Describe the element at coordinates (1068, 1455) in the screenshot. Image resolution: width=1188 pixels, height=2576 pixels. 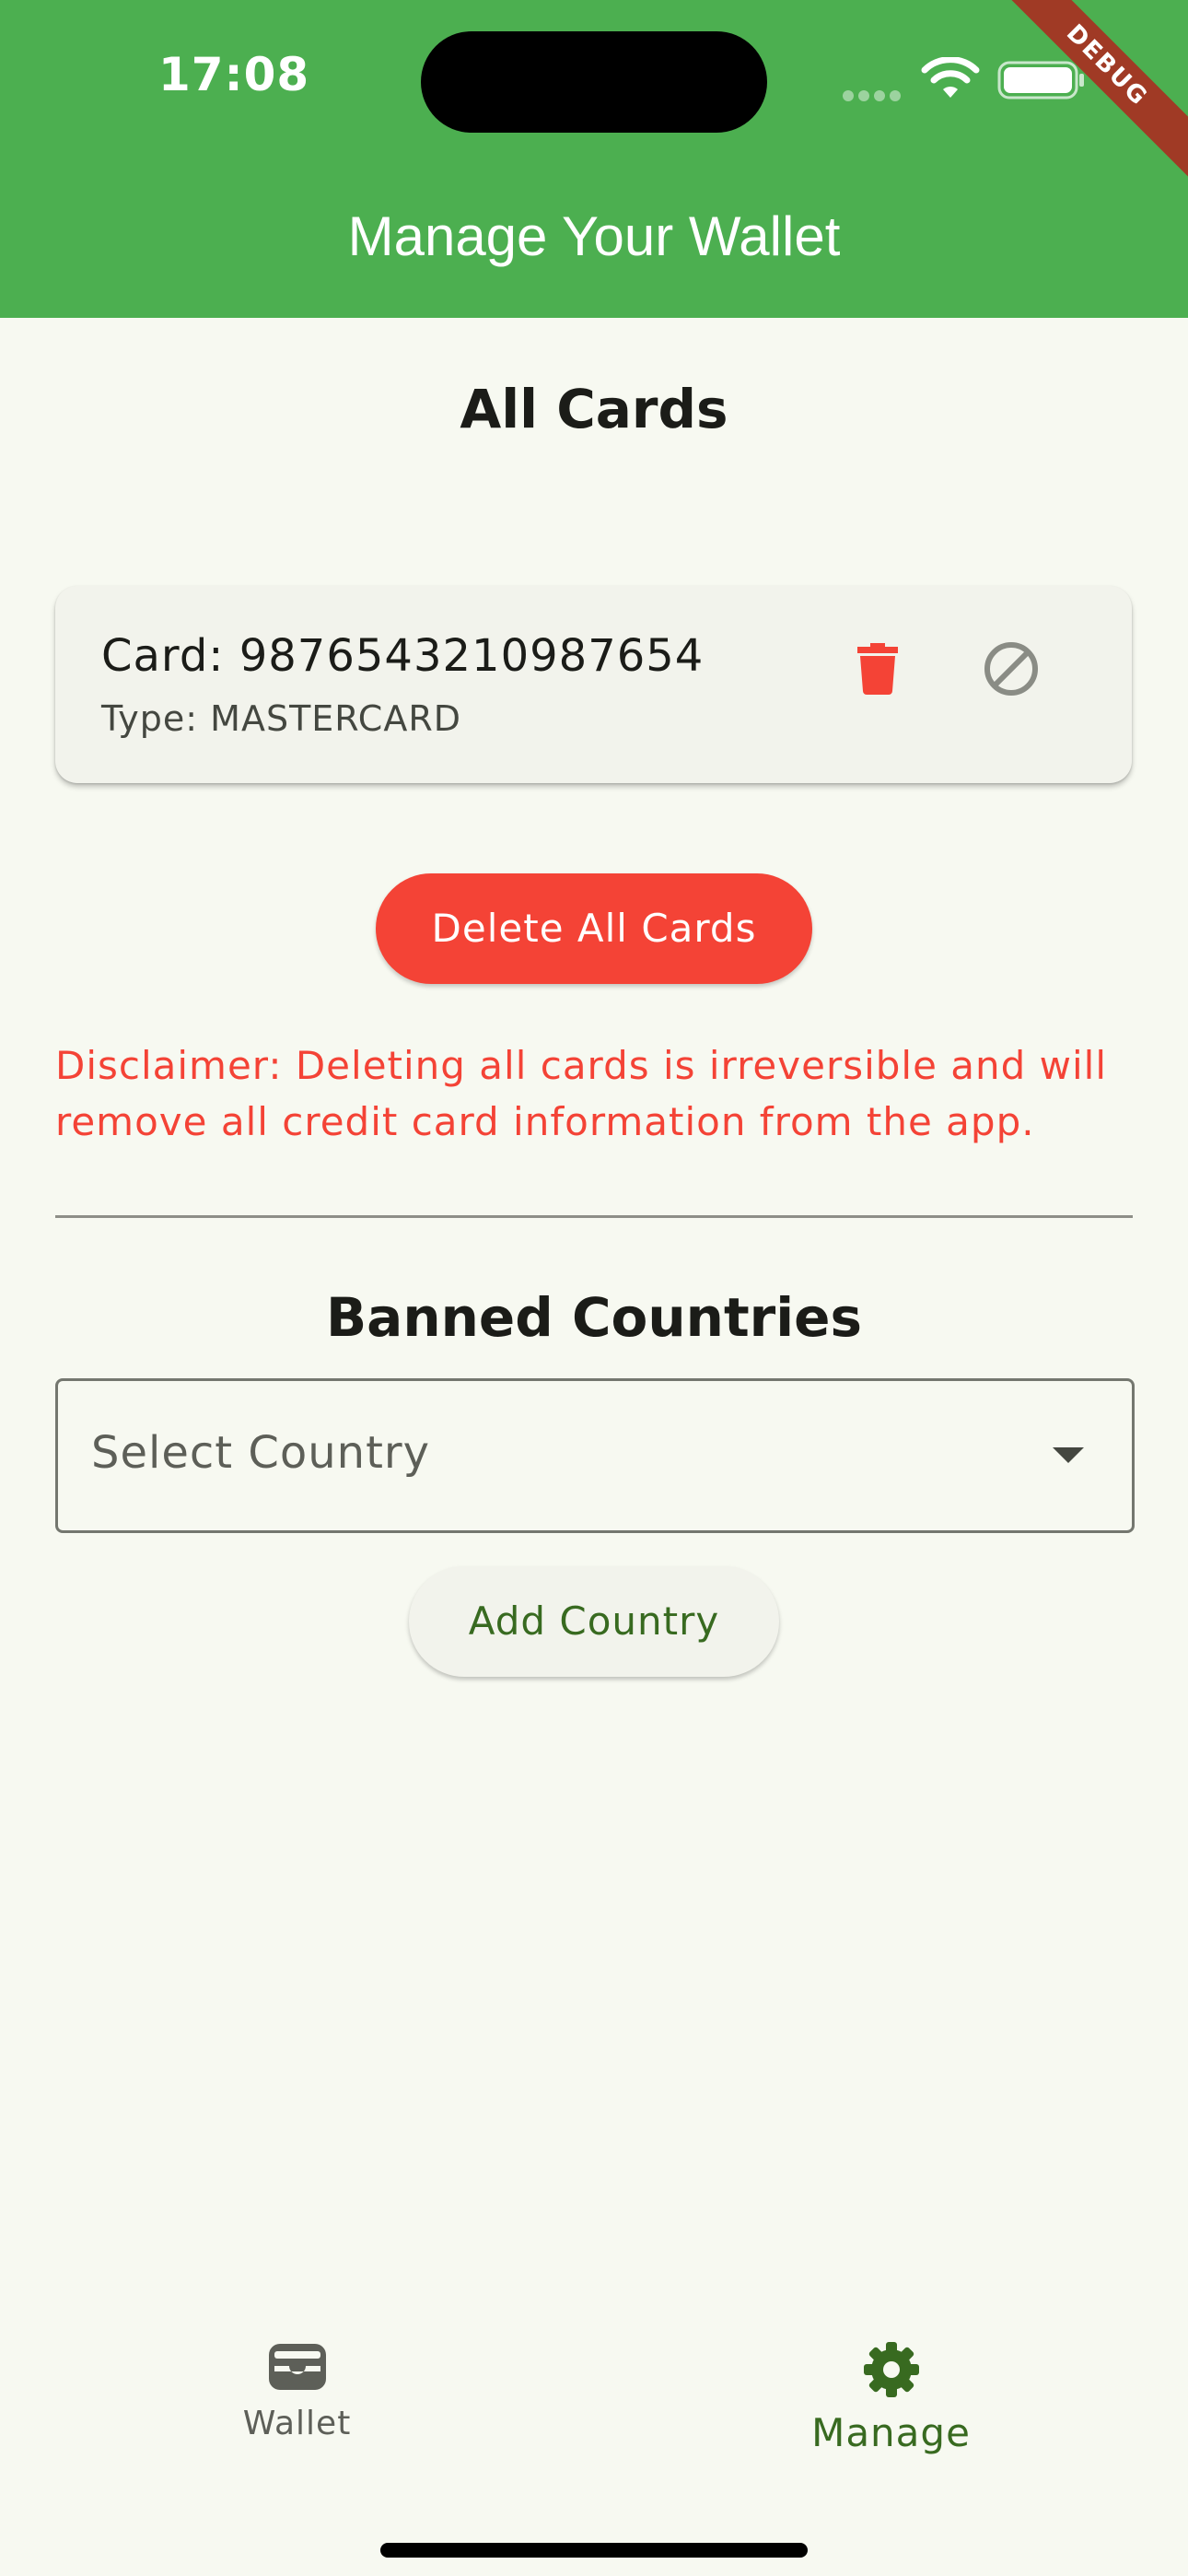
I see `dropdown-arrow-icon` at that location.